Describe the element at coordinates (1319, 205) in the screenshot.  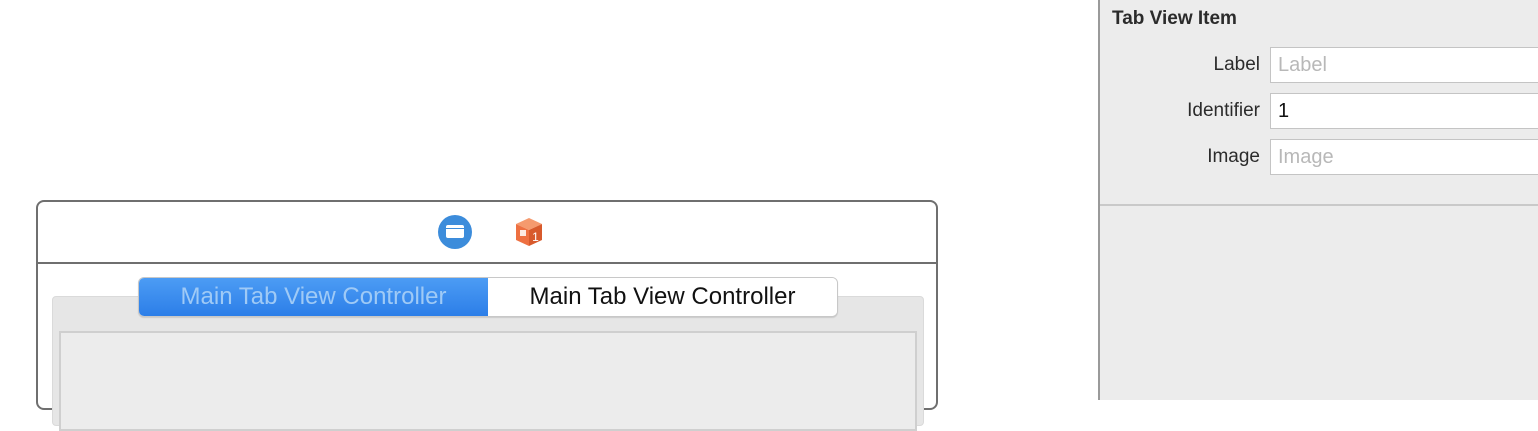
I see `inspector-divider` at that location.